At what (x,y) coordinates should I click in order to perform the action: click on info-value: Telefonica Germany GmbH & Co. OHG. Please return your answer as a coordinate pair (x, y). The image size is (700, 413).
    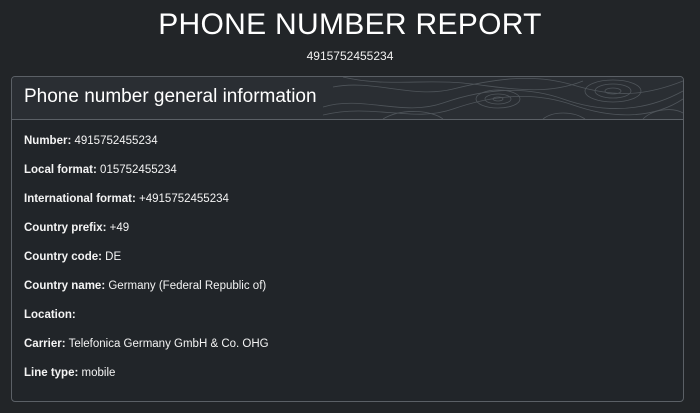
    Looking at the image, I should click on (168, 344).